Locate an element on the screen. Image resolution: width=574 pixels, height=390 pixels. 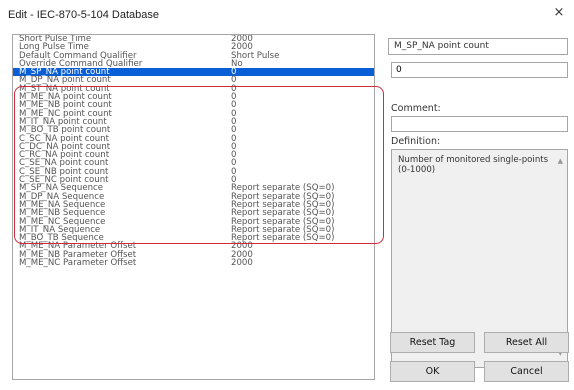
window-title: Edit - IEC-870-5-104 Database is located at coordinates (84, 15).